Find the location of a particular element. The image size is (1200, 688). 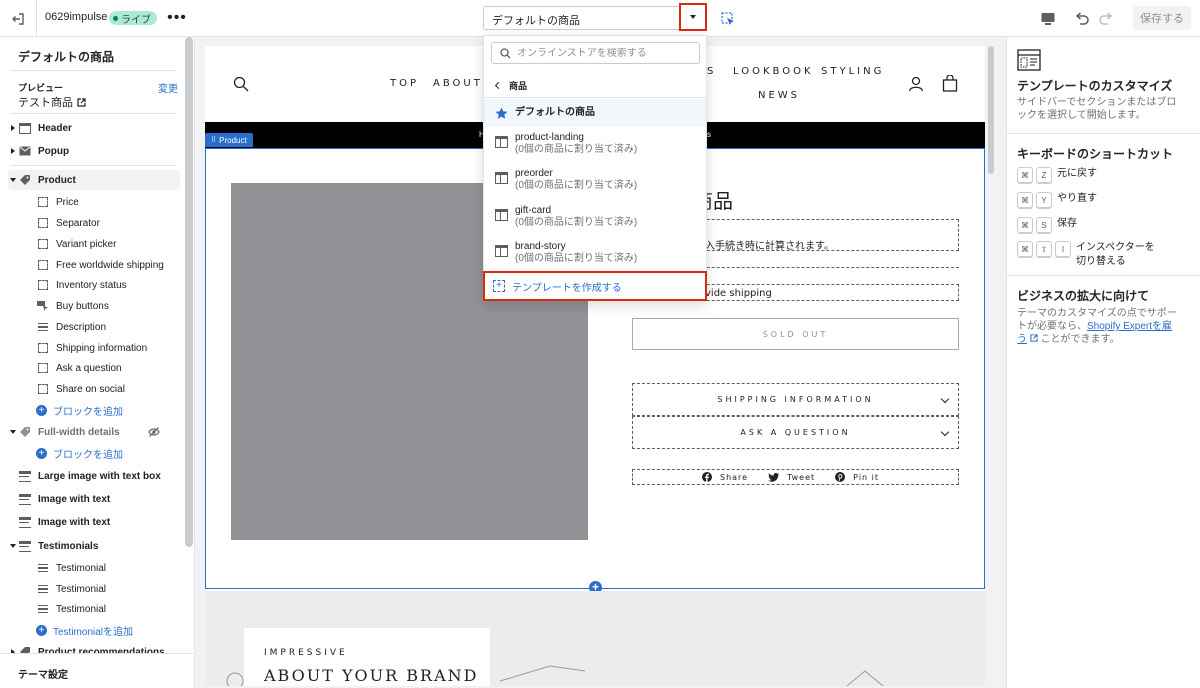

preview-change-link: 変更 is located at coordinates (168, 87).